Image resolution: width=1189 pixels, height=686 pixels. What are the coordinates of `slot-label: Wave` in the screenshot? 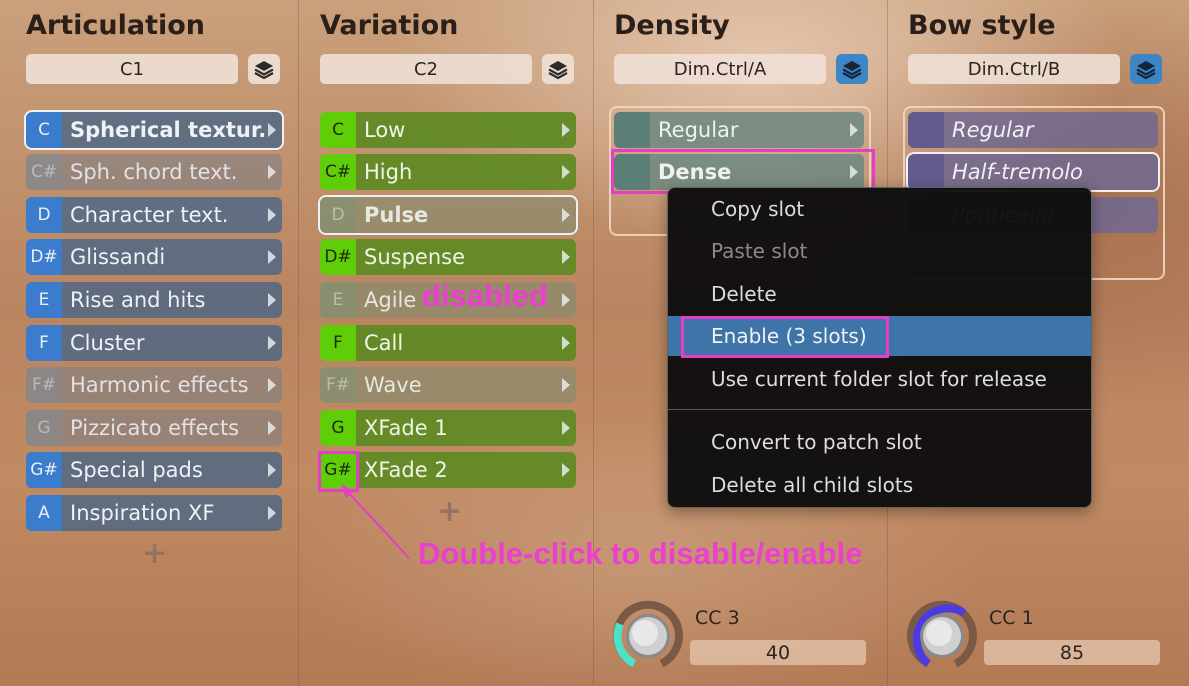 It's located at (393, 385).